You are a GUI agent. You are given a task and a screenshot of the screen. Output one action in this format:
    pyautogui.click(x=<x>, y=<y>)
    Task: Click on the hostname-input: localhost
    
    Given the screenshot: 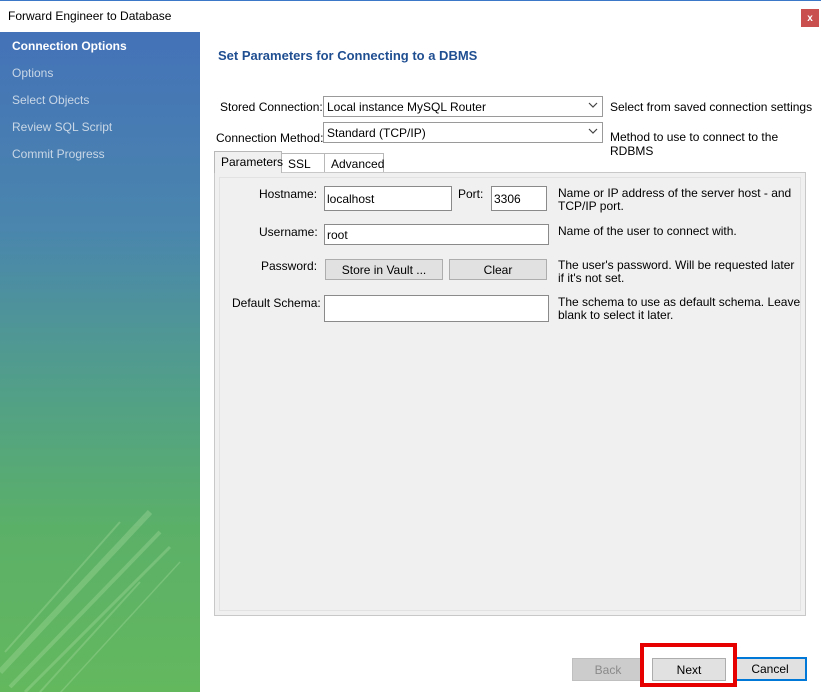 What is the action you would take?
    pyautogui.click(x=388, y=198)
    